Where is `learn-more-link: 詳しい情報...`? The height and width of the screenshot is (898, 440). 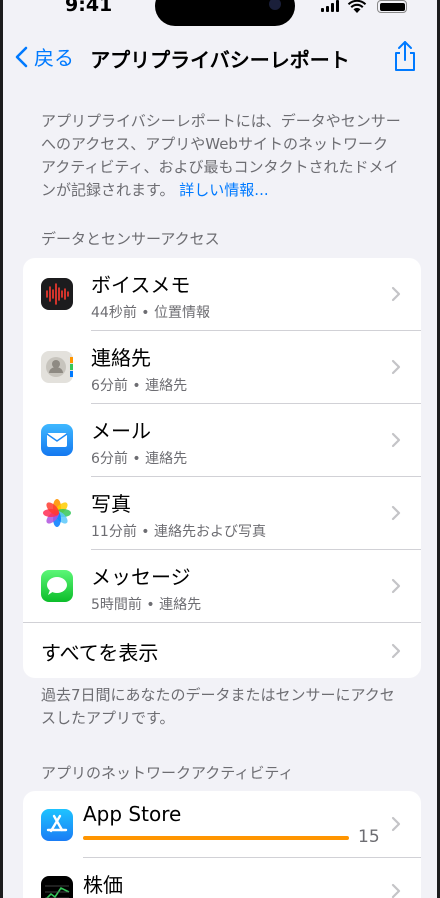
learn-more-link: 詳しい情報... is located at coordinates (223, 190).